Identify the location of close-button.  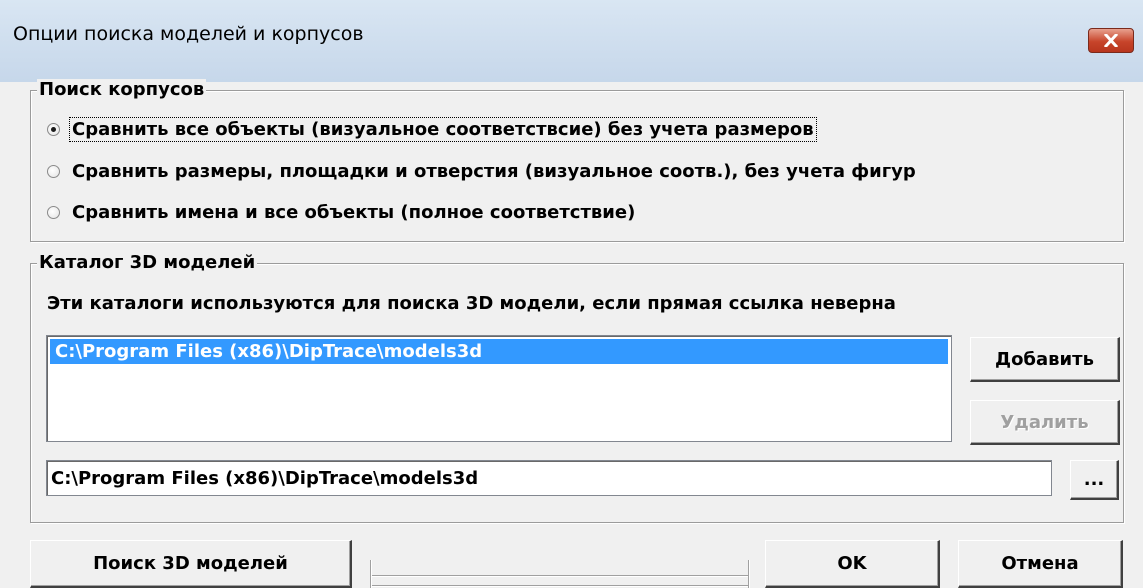
(1111, 40).